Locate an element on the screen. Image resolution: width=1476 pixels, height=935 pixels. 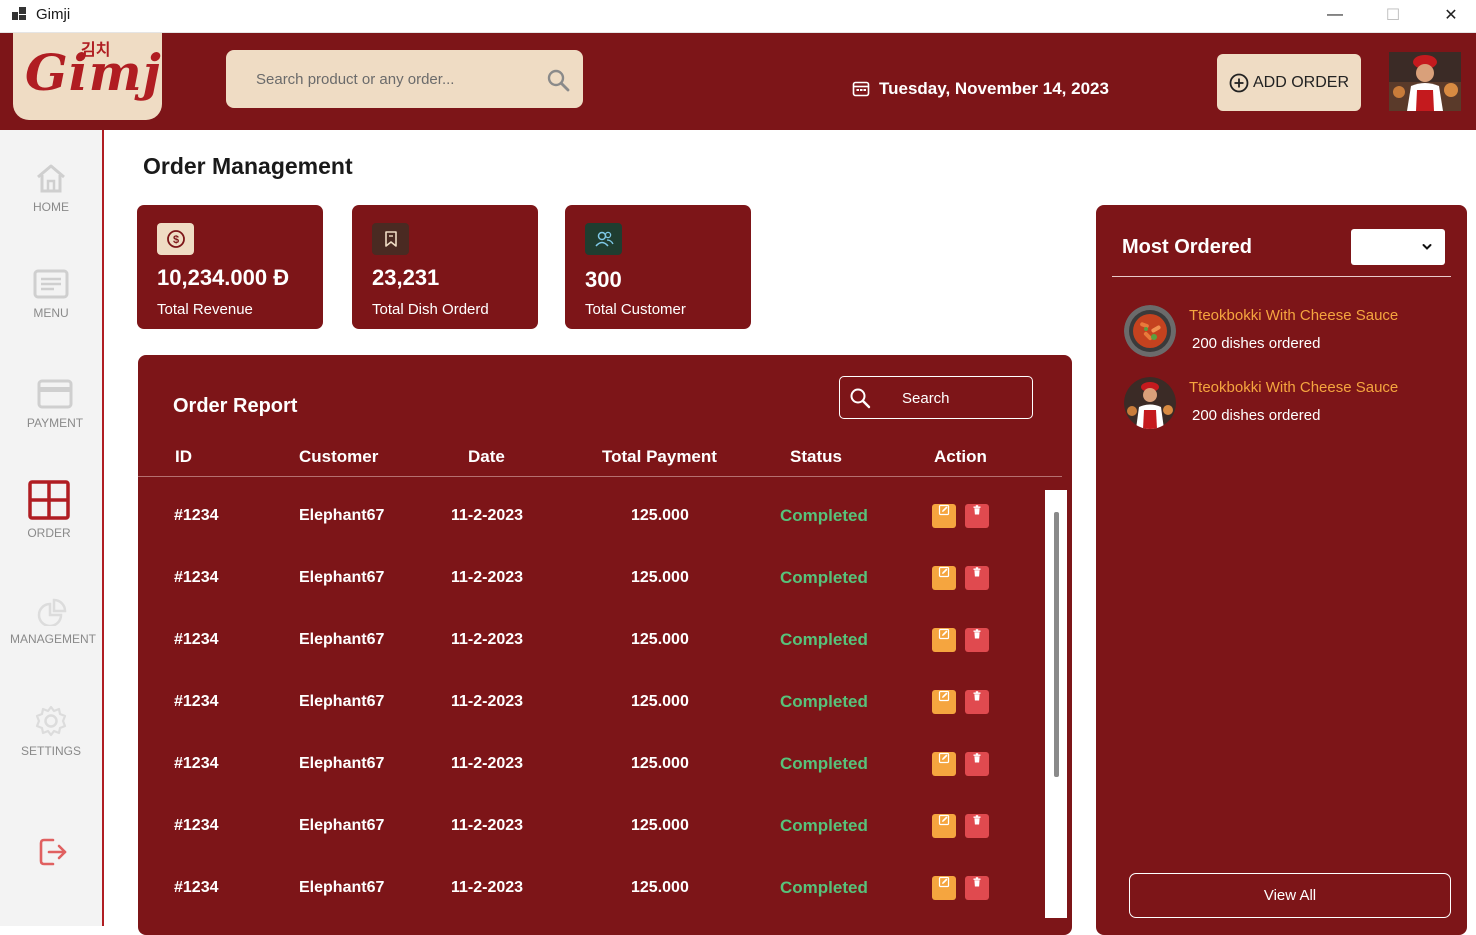
maximize-button: ☐ is located at coordinates (1393, 15).